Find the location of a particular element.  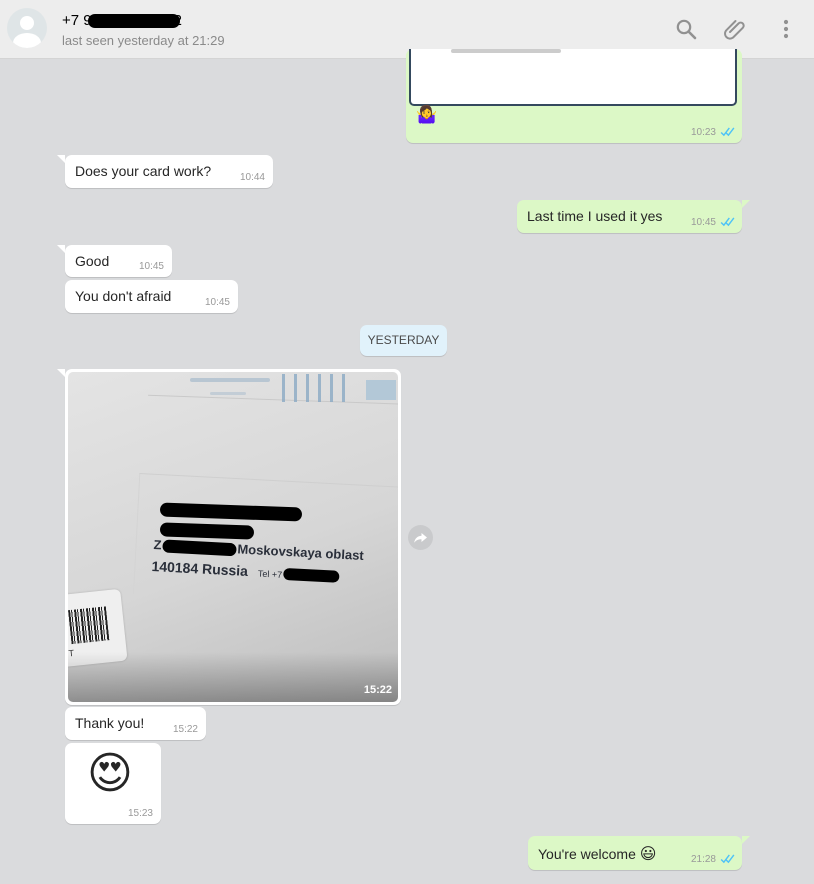

forward-icon is located at coordinates (420, 538).